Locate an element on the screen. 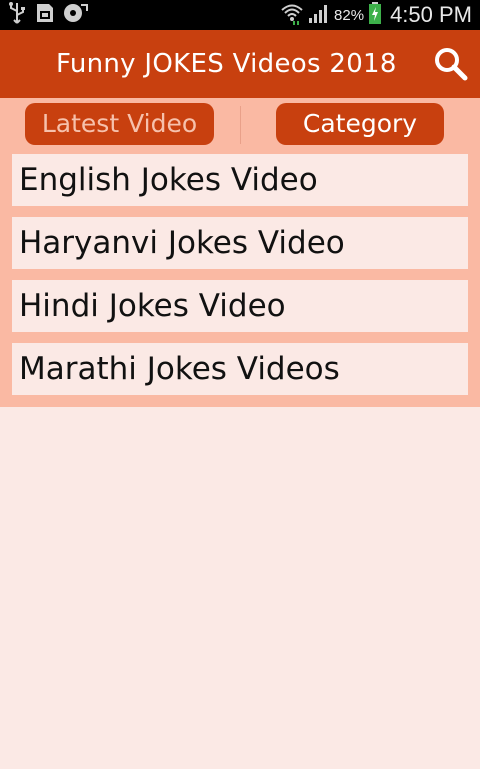 The height and width of the screenshot is (769, 480). status-time: 4:50 PM is located at coordinates (431, 14).